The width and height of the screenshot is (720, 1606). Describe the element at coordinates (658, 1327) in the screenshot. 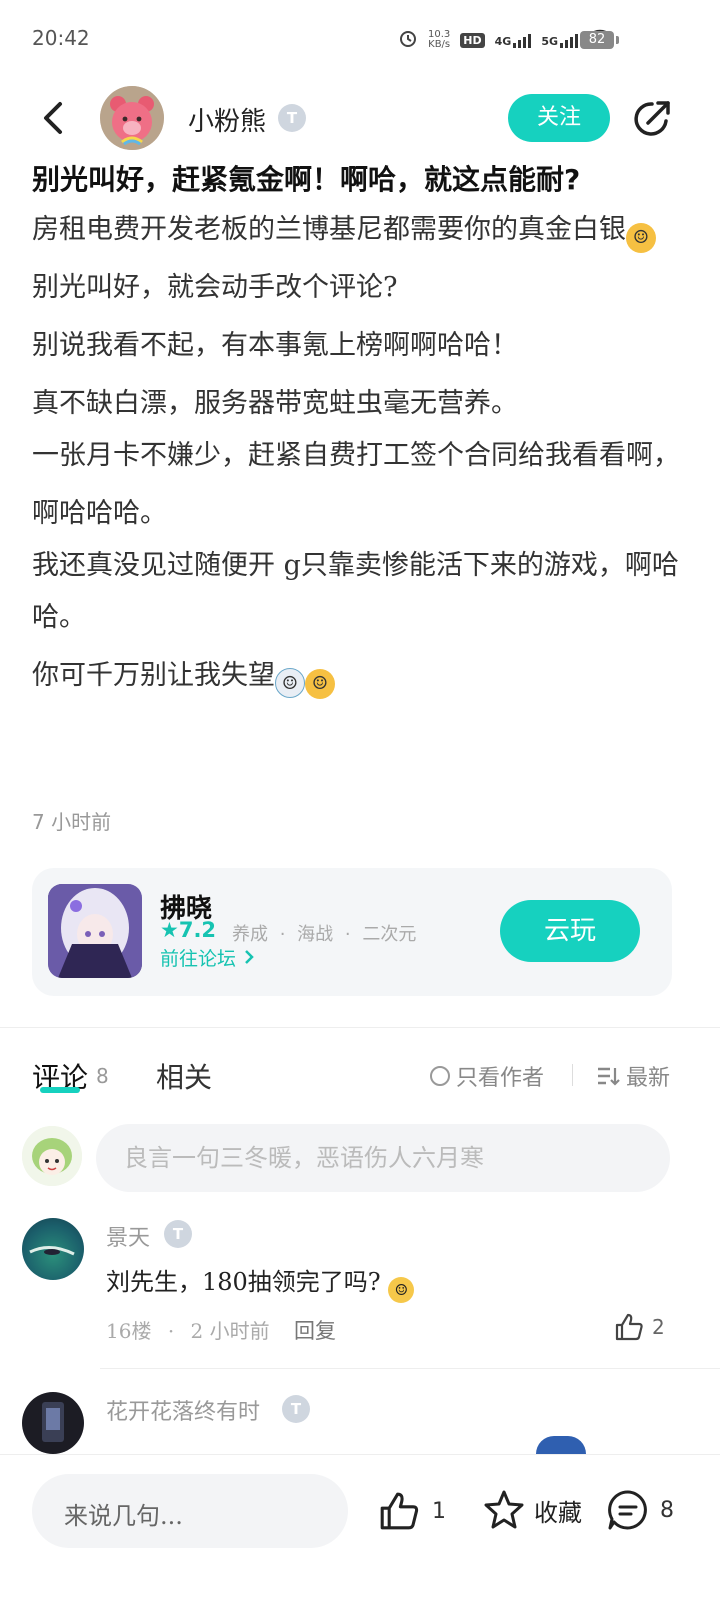

I see `comment-like-count: 2` at that location.